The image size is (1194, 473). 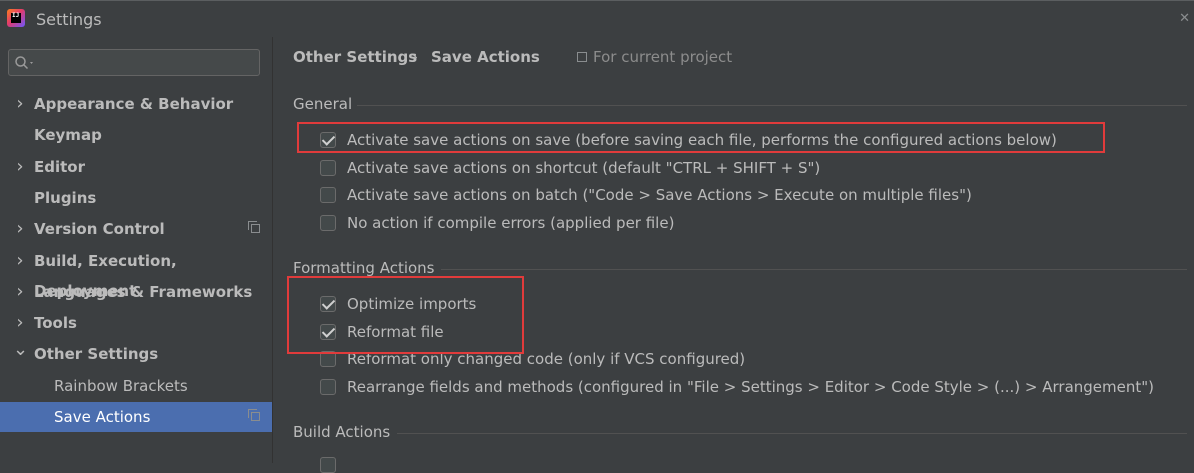 What do you see at coordinates (99, 229) in the screenshot?
I see `sidebar-item-label: Version Control` at bounding box center [99, 229].